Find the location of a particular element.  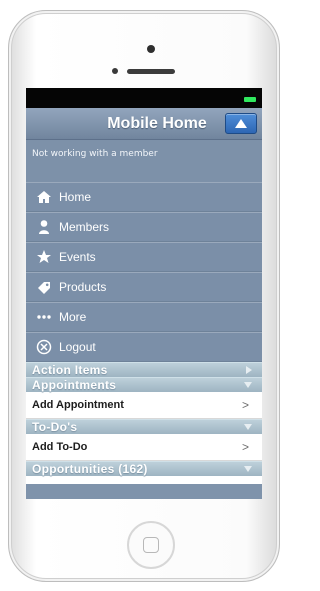

logout-icon is located at coordinates (44, 347).